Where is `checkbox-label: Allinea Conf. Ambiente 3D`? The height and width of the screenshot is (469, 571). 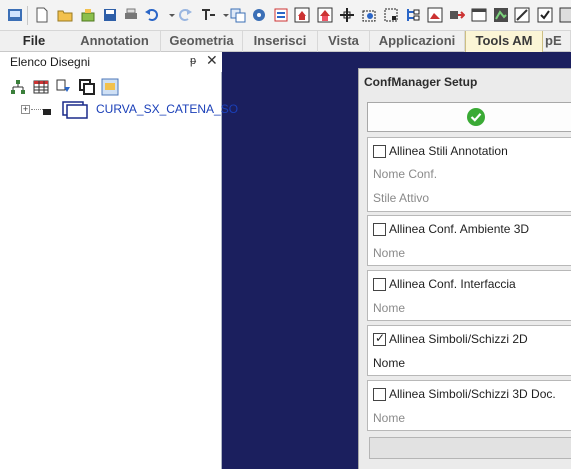
checkbox-label: Allinea Conf. Ambiente 3D is located at coordinates (459, 229).